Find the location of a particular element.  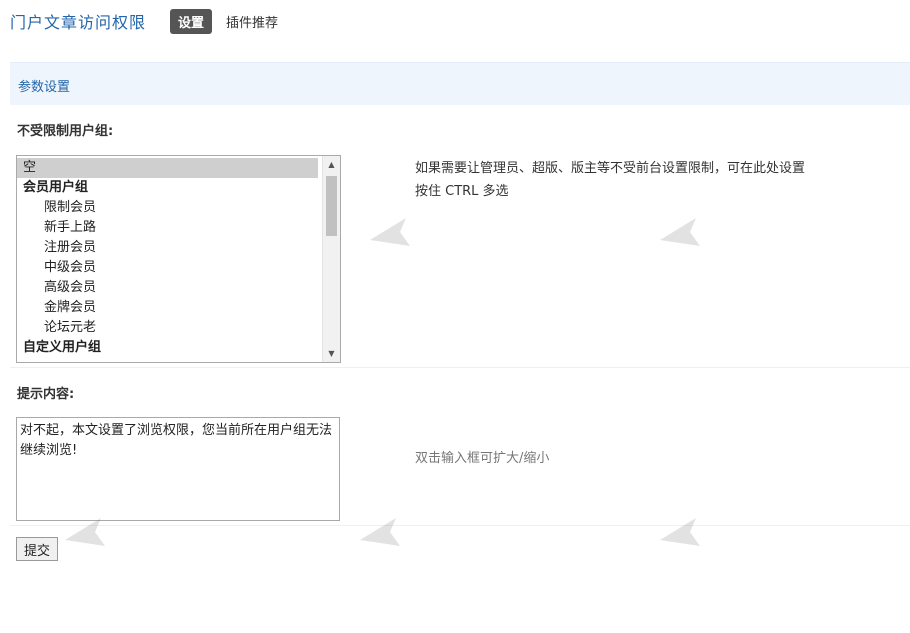

option-empty: 空 is located at coordinates (167, 168).